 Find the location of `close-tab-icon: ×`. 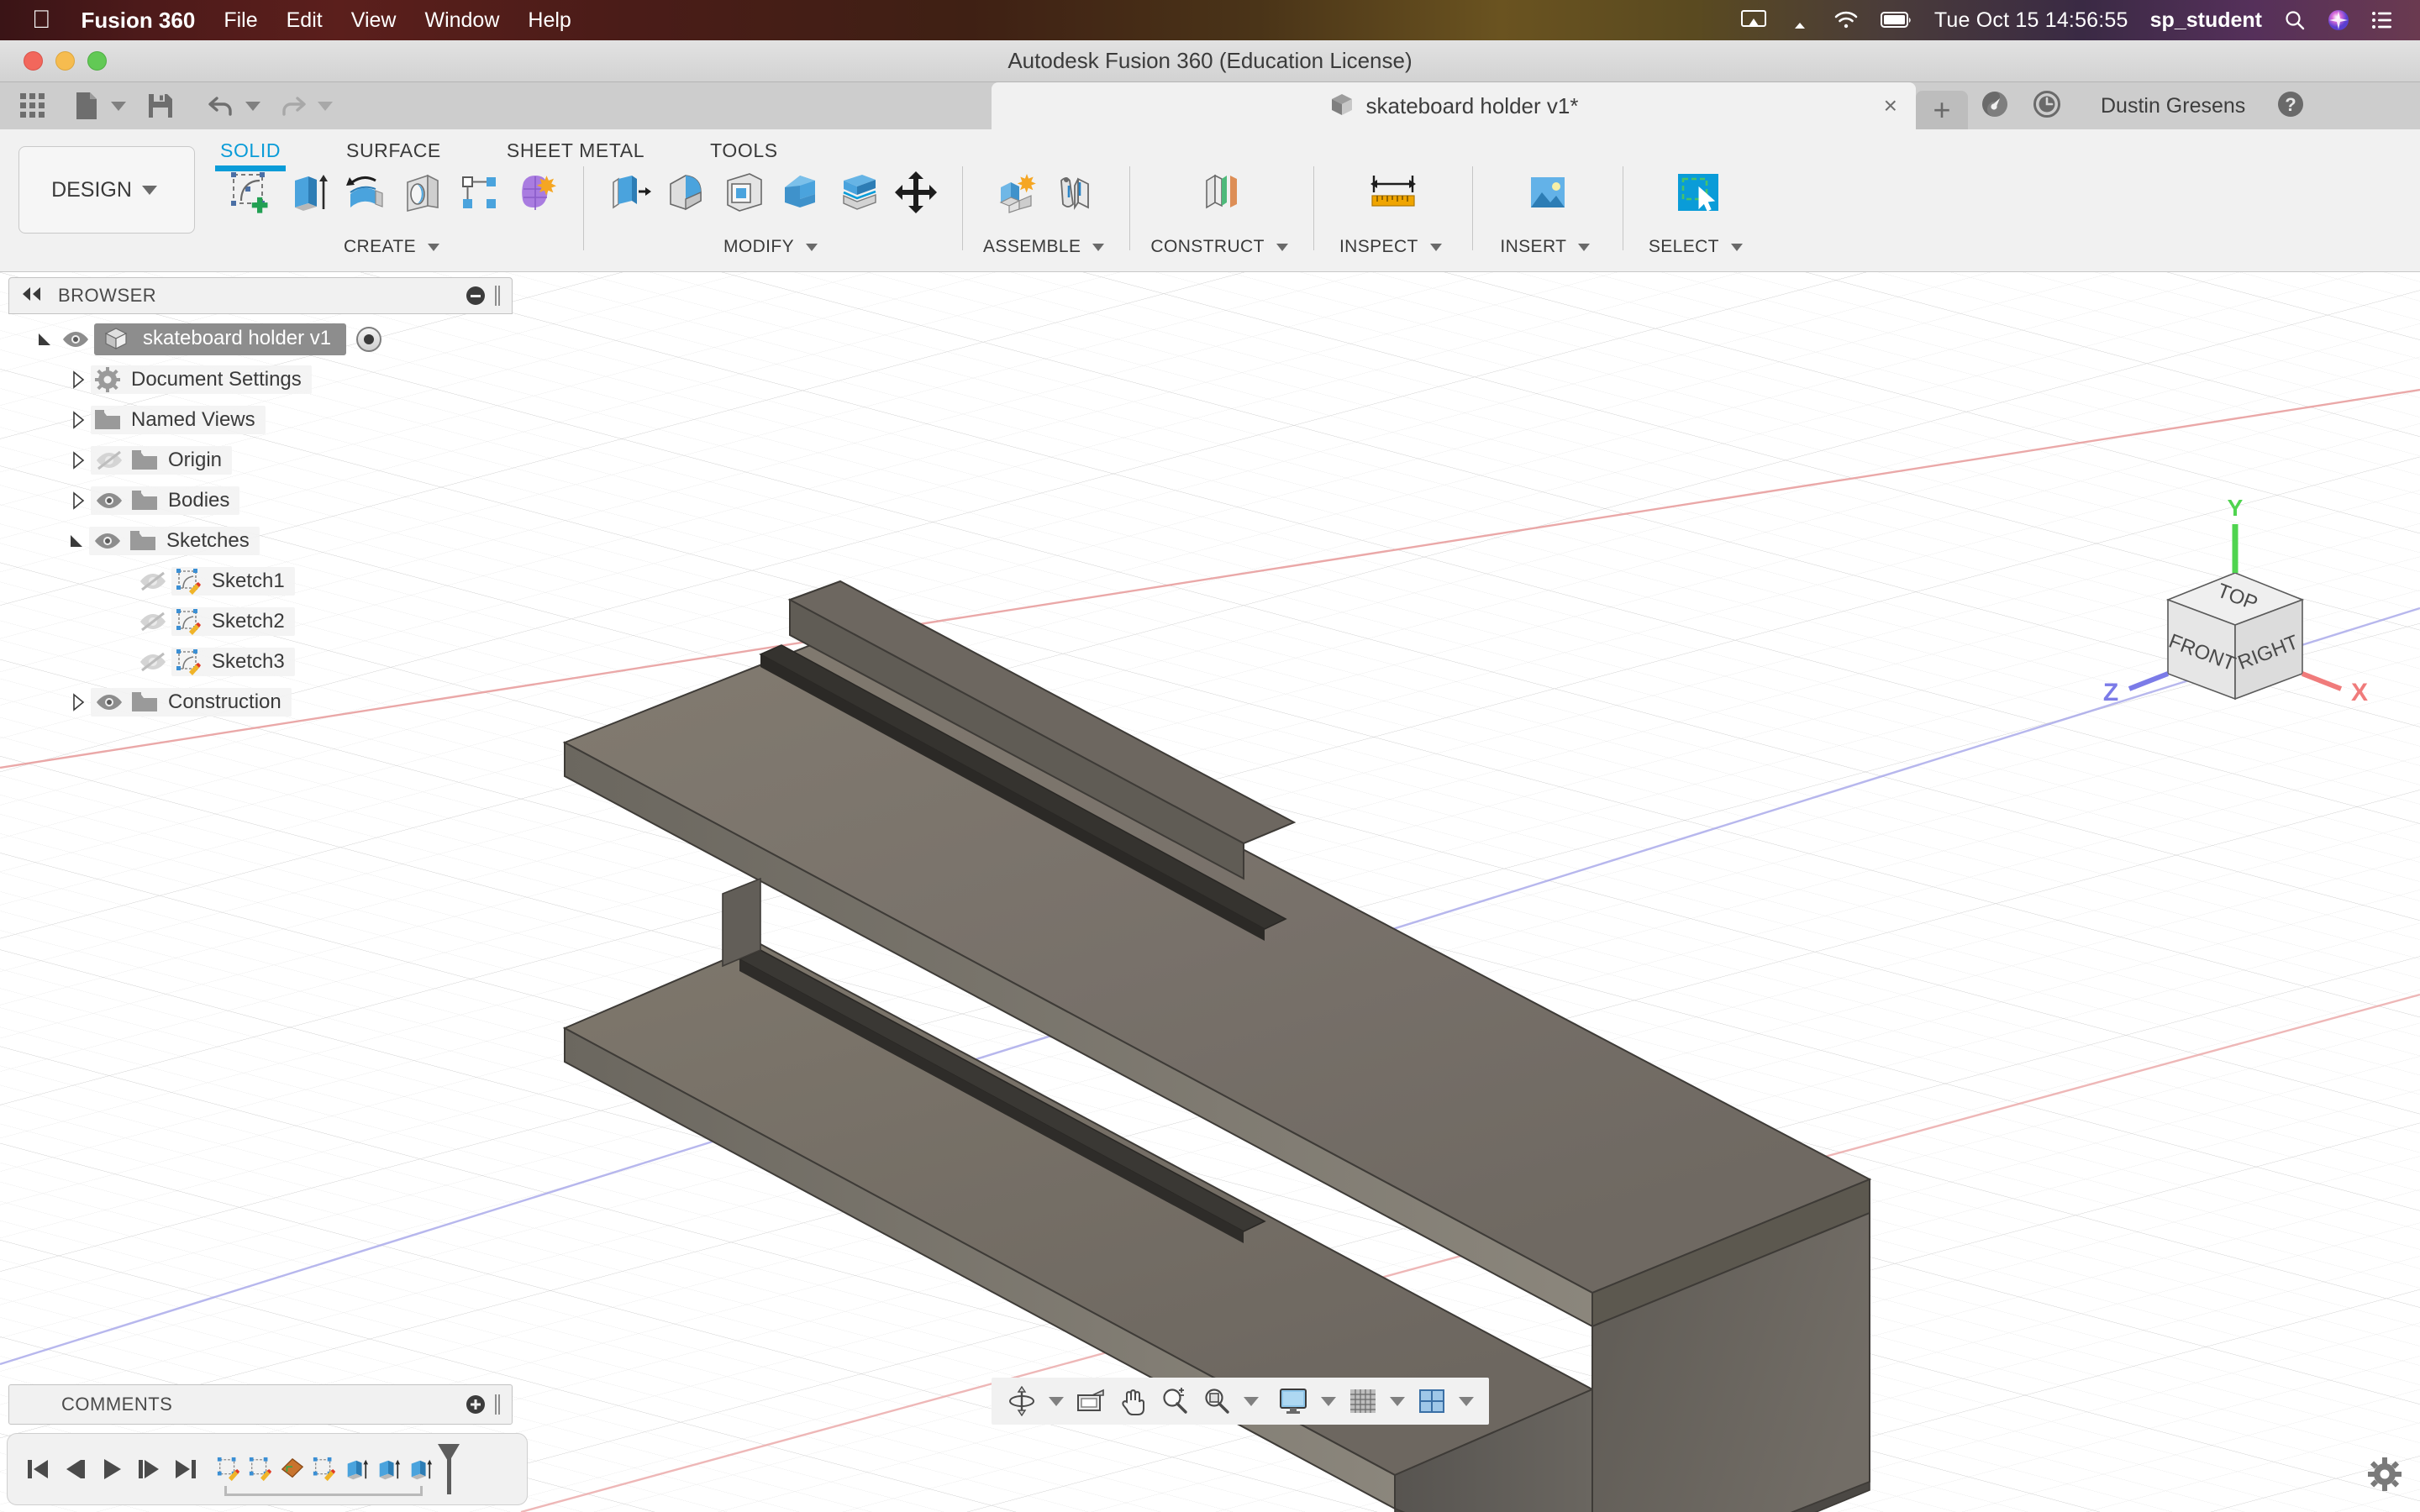

close-tab-icon: × is located at coordinates (1890, 105).